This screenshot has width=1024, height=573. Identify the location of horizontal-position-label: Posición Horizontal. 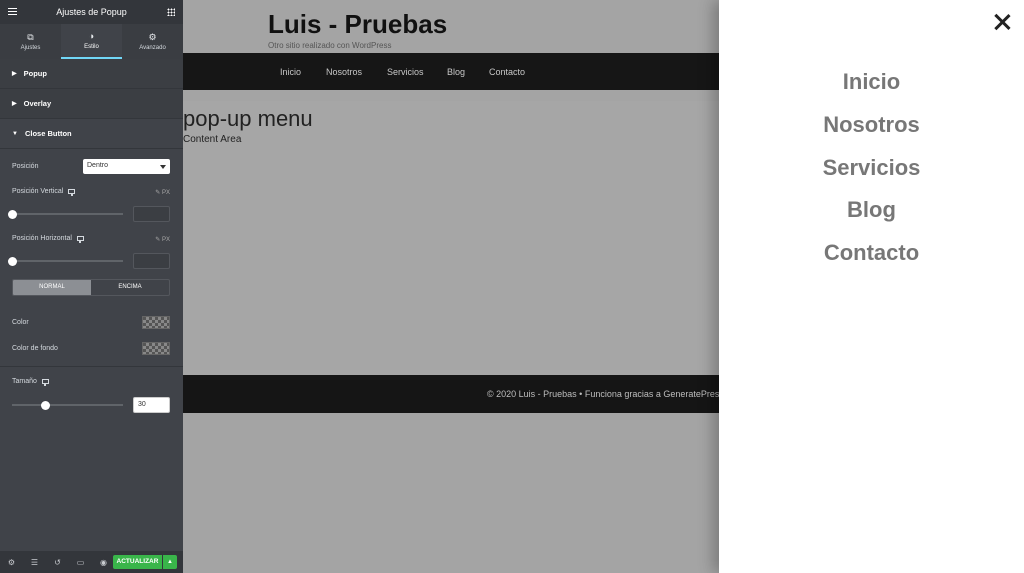
(91, 239).